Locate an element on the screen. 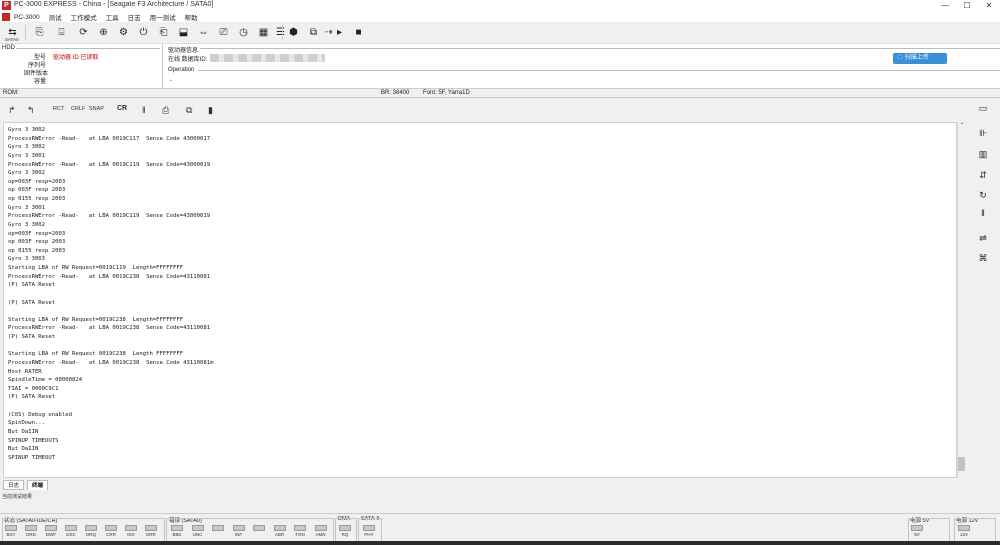 The width and height of the screenshot is (1000, 545). log-line: But DaIIN is located at coordinates (23, 449).